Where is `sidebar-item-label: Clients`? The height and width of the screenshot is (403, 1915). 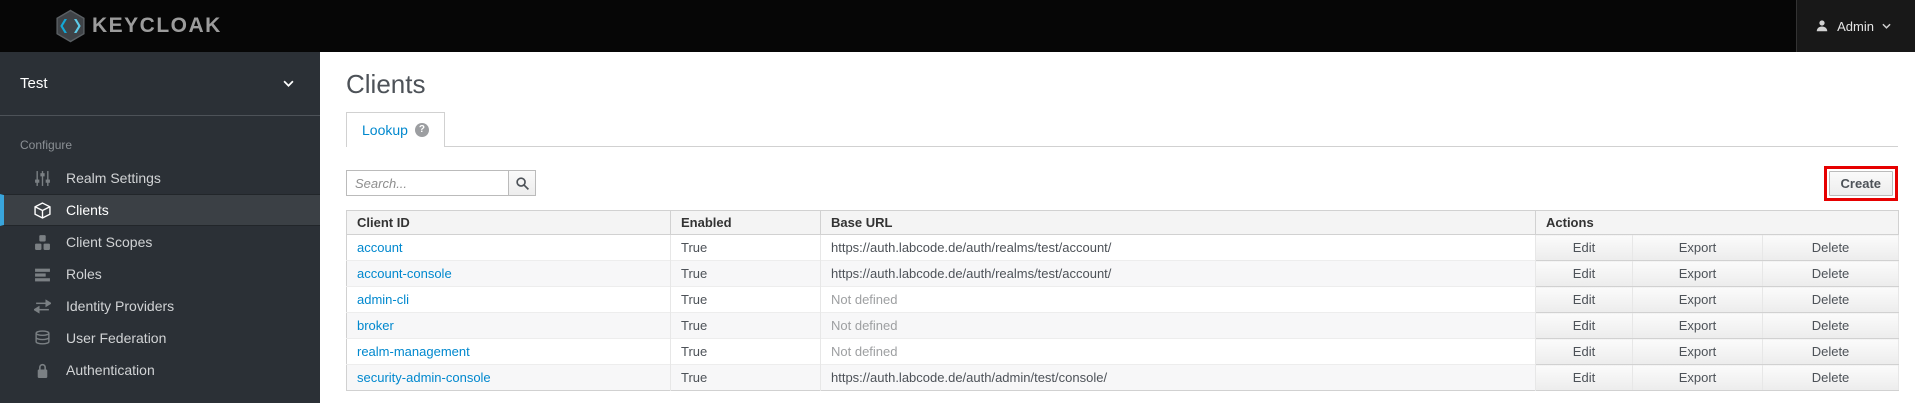 sidebar-item-label: Clients is located at coordinates (87, 210).